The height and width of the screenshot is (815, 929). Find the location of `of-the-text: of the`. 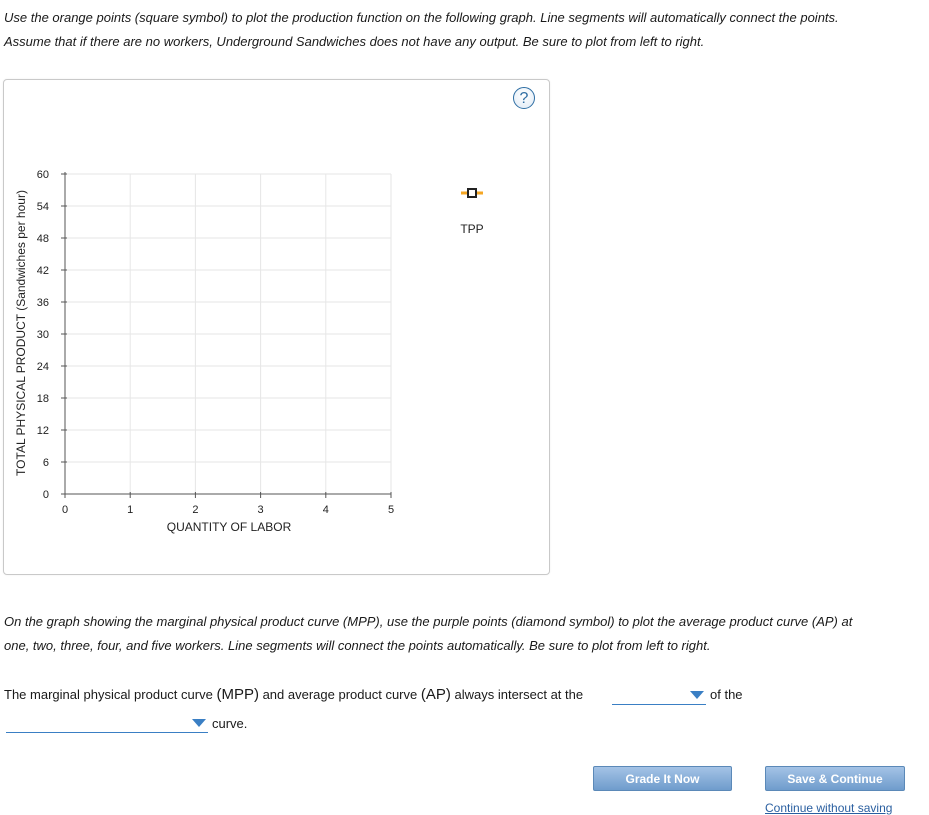

of-the-text: of the is located at coordinates (726, 694).